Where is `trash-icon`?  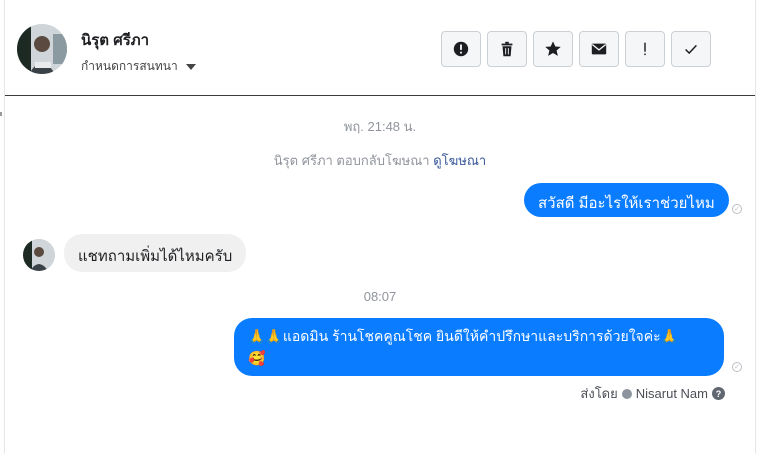
trash-icon is located at coordinates (507, 49).